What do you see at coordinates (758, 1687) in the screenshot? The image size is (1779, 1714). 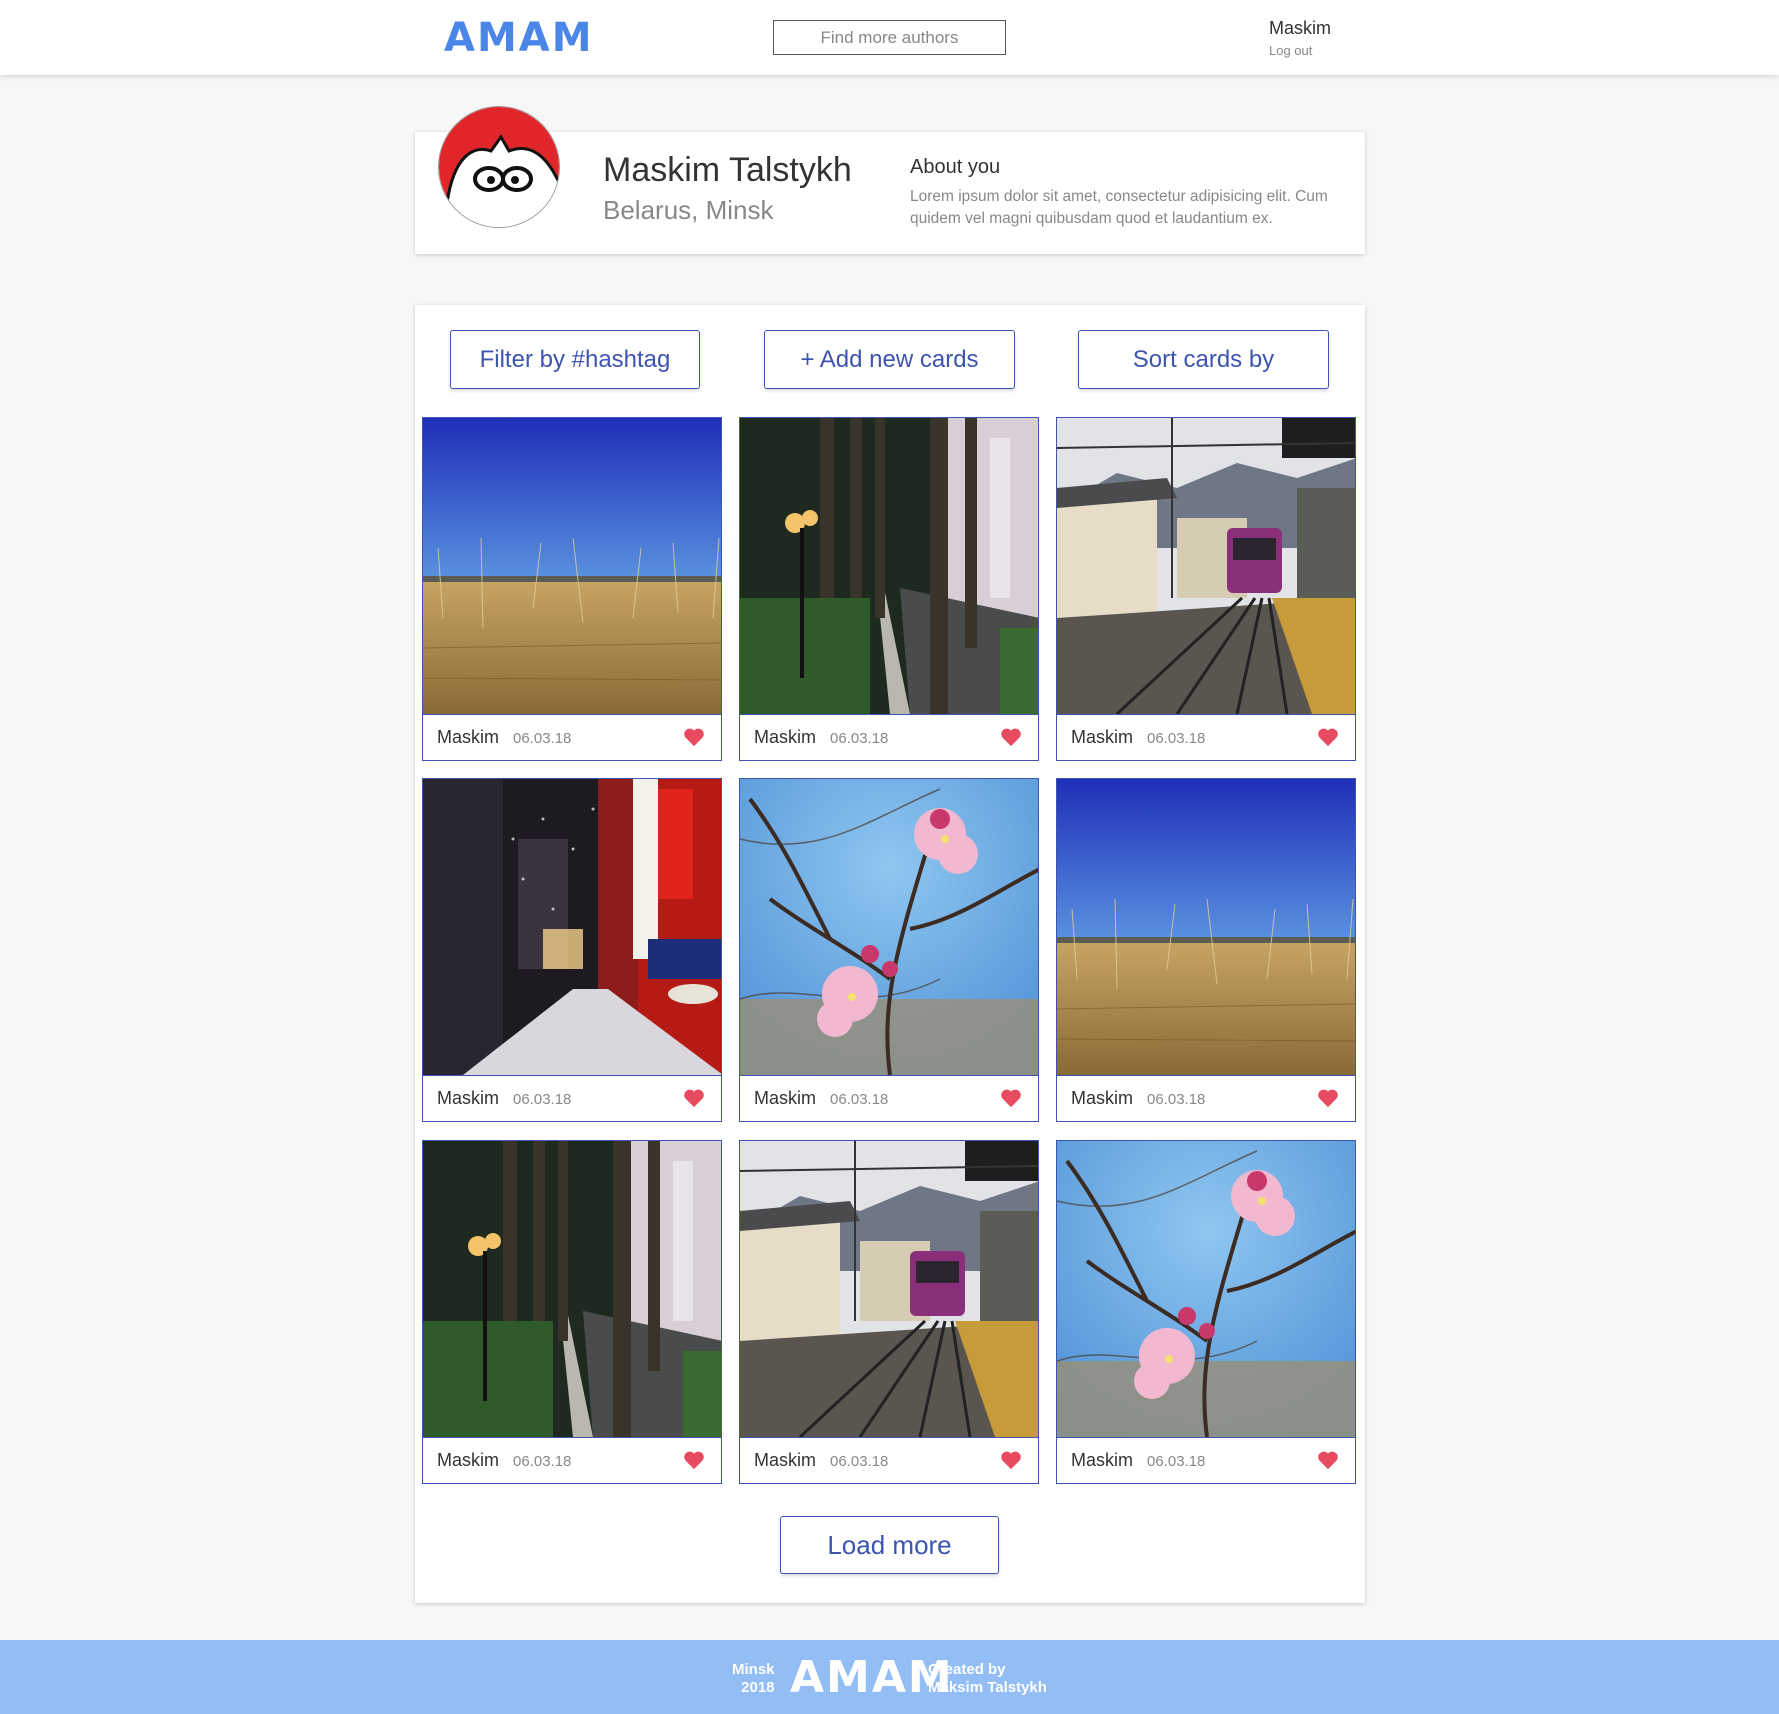 I see `footer-year: 2018` at bounding box center [758, 1687].